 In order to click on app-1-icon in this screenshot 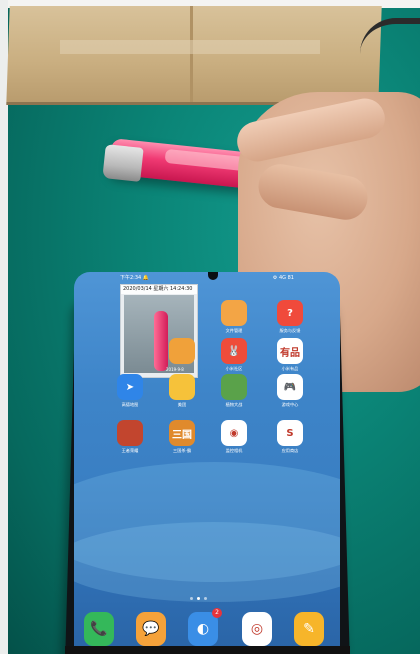, I will do `click(234, 313)`.